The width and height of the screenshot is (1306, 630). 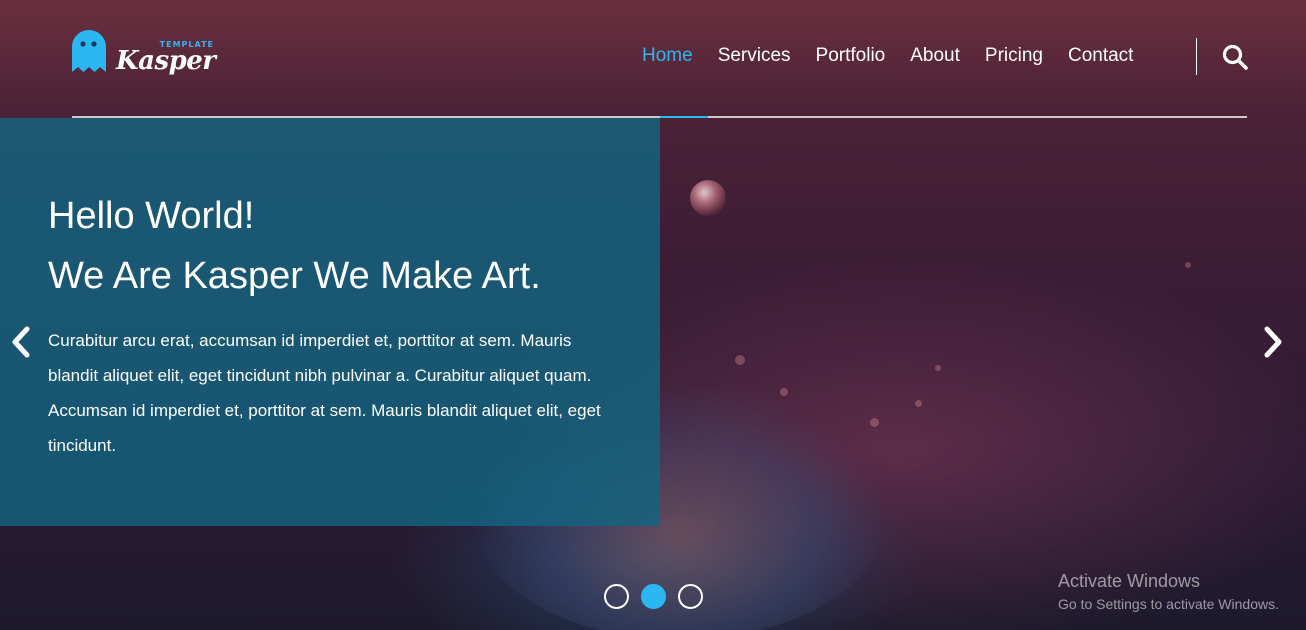 What do you see at coordinates (1168, 604) in the screenshot?
I see `watermark-subtitle: Go to Settings to activate Windows.` at bounding box center [1168, 604].